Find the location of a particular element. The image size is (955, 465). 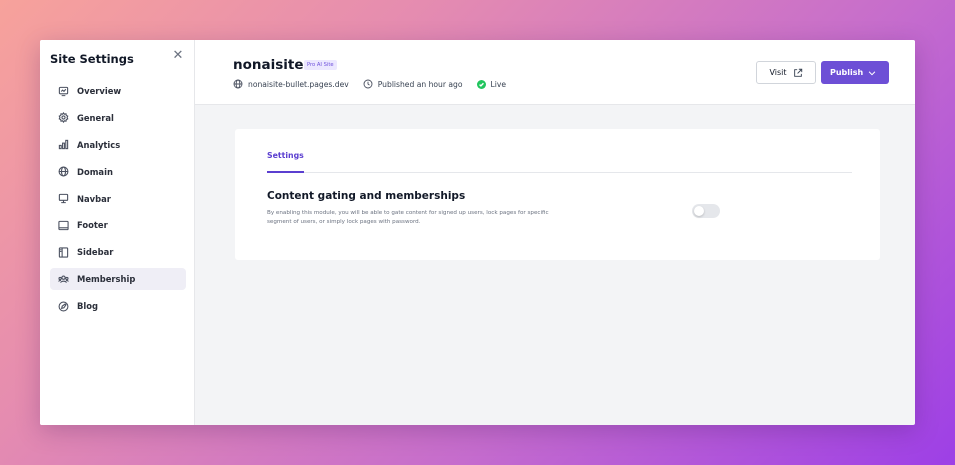

sidebar-item-blog: Blog is located at coordinates (118, 306).